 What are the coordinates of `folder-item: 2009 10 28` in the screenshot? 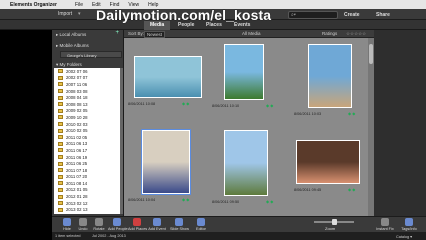 It's located at (87, 117).